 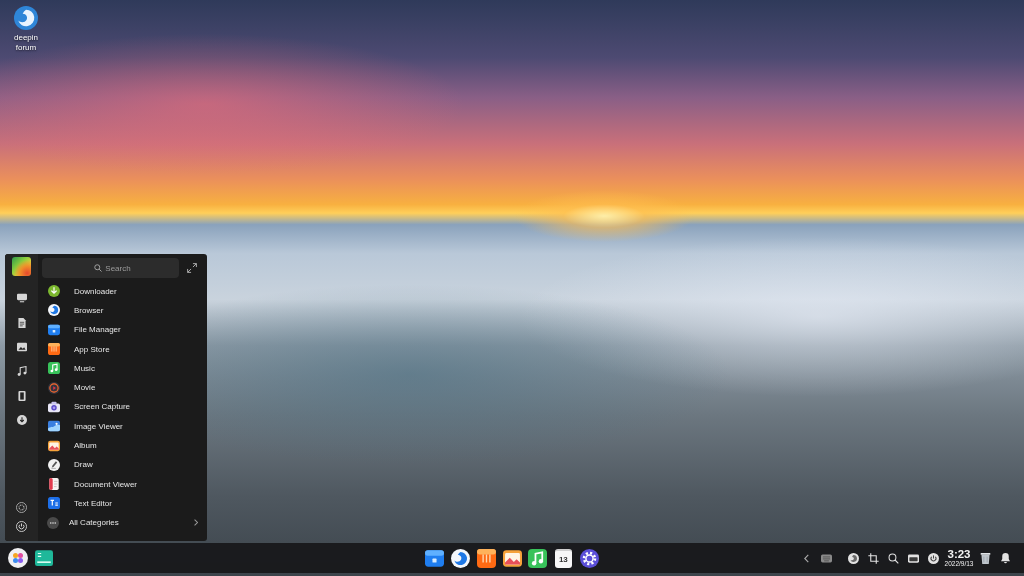 What do you see at coordinates (1005, 558) in the screenshot?
I see `bell-icon` at bounding box center [1005, 558].